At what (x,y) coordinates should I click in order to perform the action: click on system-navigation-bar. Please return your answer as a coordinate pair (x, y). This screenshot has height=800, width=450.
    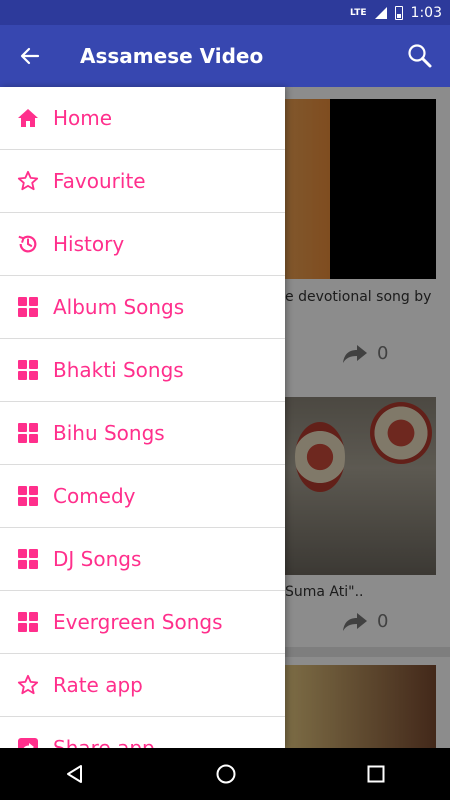
    Looking at the image, I should click on (225, 774).